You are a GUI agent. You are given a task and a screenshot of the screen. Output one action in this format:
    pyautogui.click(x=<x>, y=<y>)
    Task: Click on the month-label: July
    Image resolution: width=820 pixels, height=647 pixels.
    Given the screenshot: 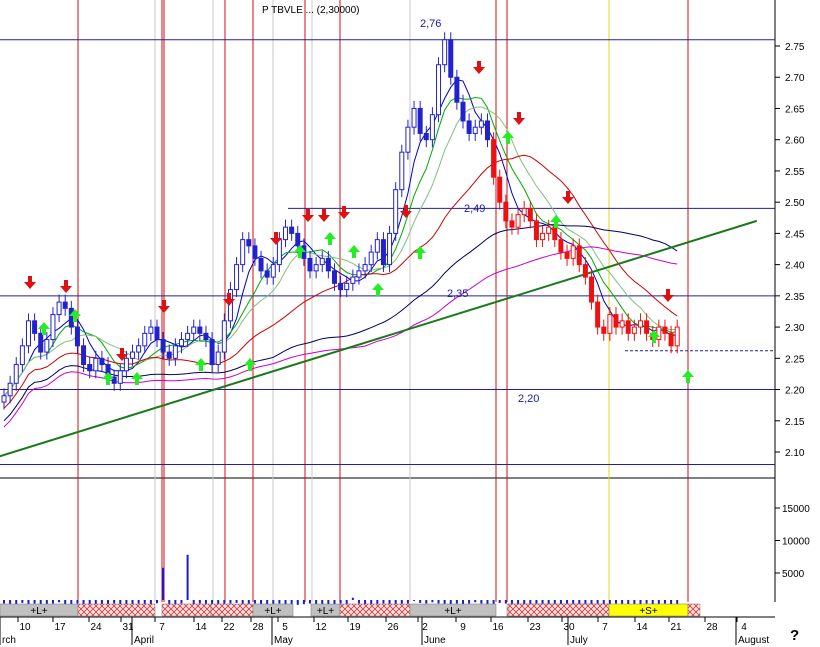 What is the action you would take?
    pyautogui.click(x=579, y=640)
    